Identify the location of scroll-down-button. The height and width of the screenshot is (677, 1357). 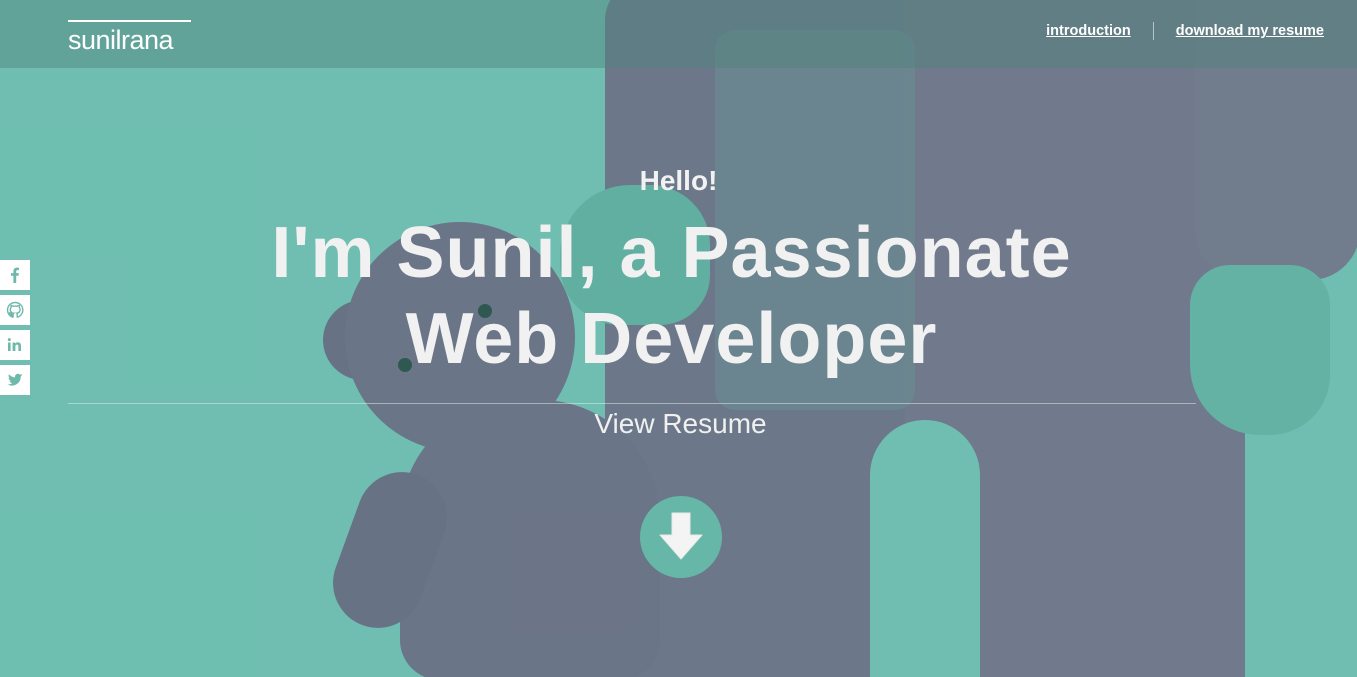
(681, 537).